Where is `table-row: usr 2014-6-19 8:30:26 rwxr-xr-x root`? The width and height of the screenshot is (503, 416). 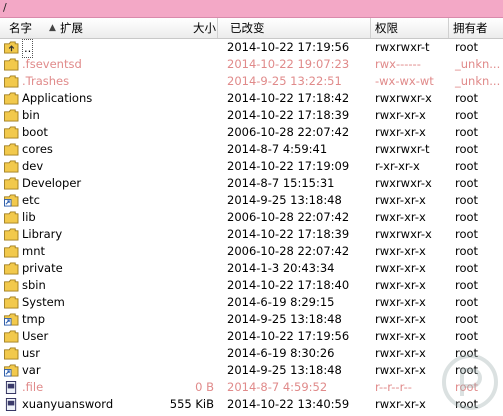
table-row: usr 2014-6-19 8:30:26 rwxr-xr-x root is located at coordinates (251, 353).